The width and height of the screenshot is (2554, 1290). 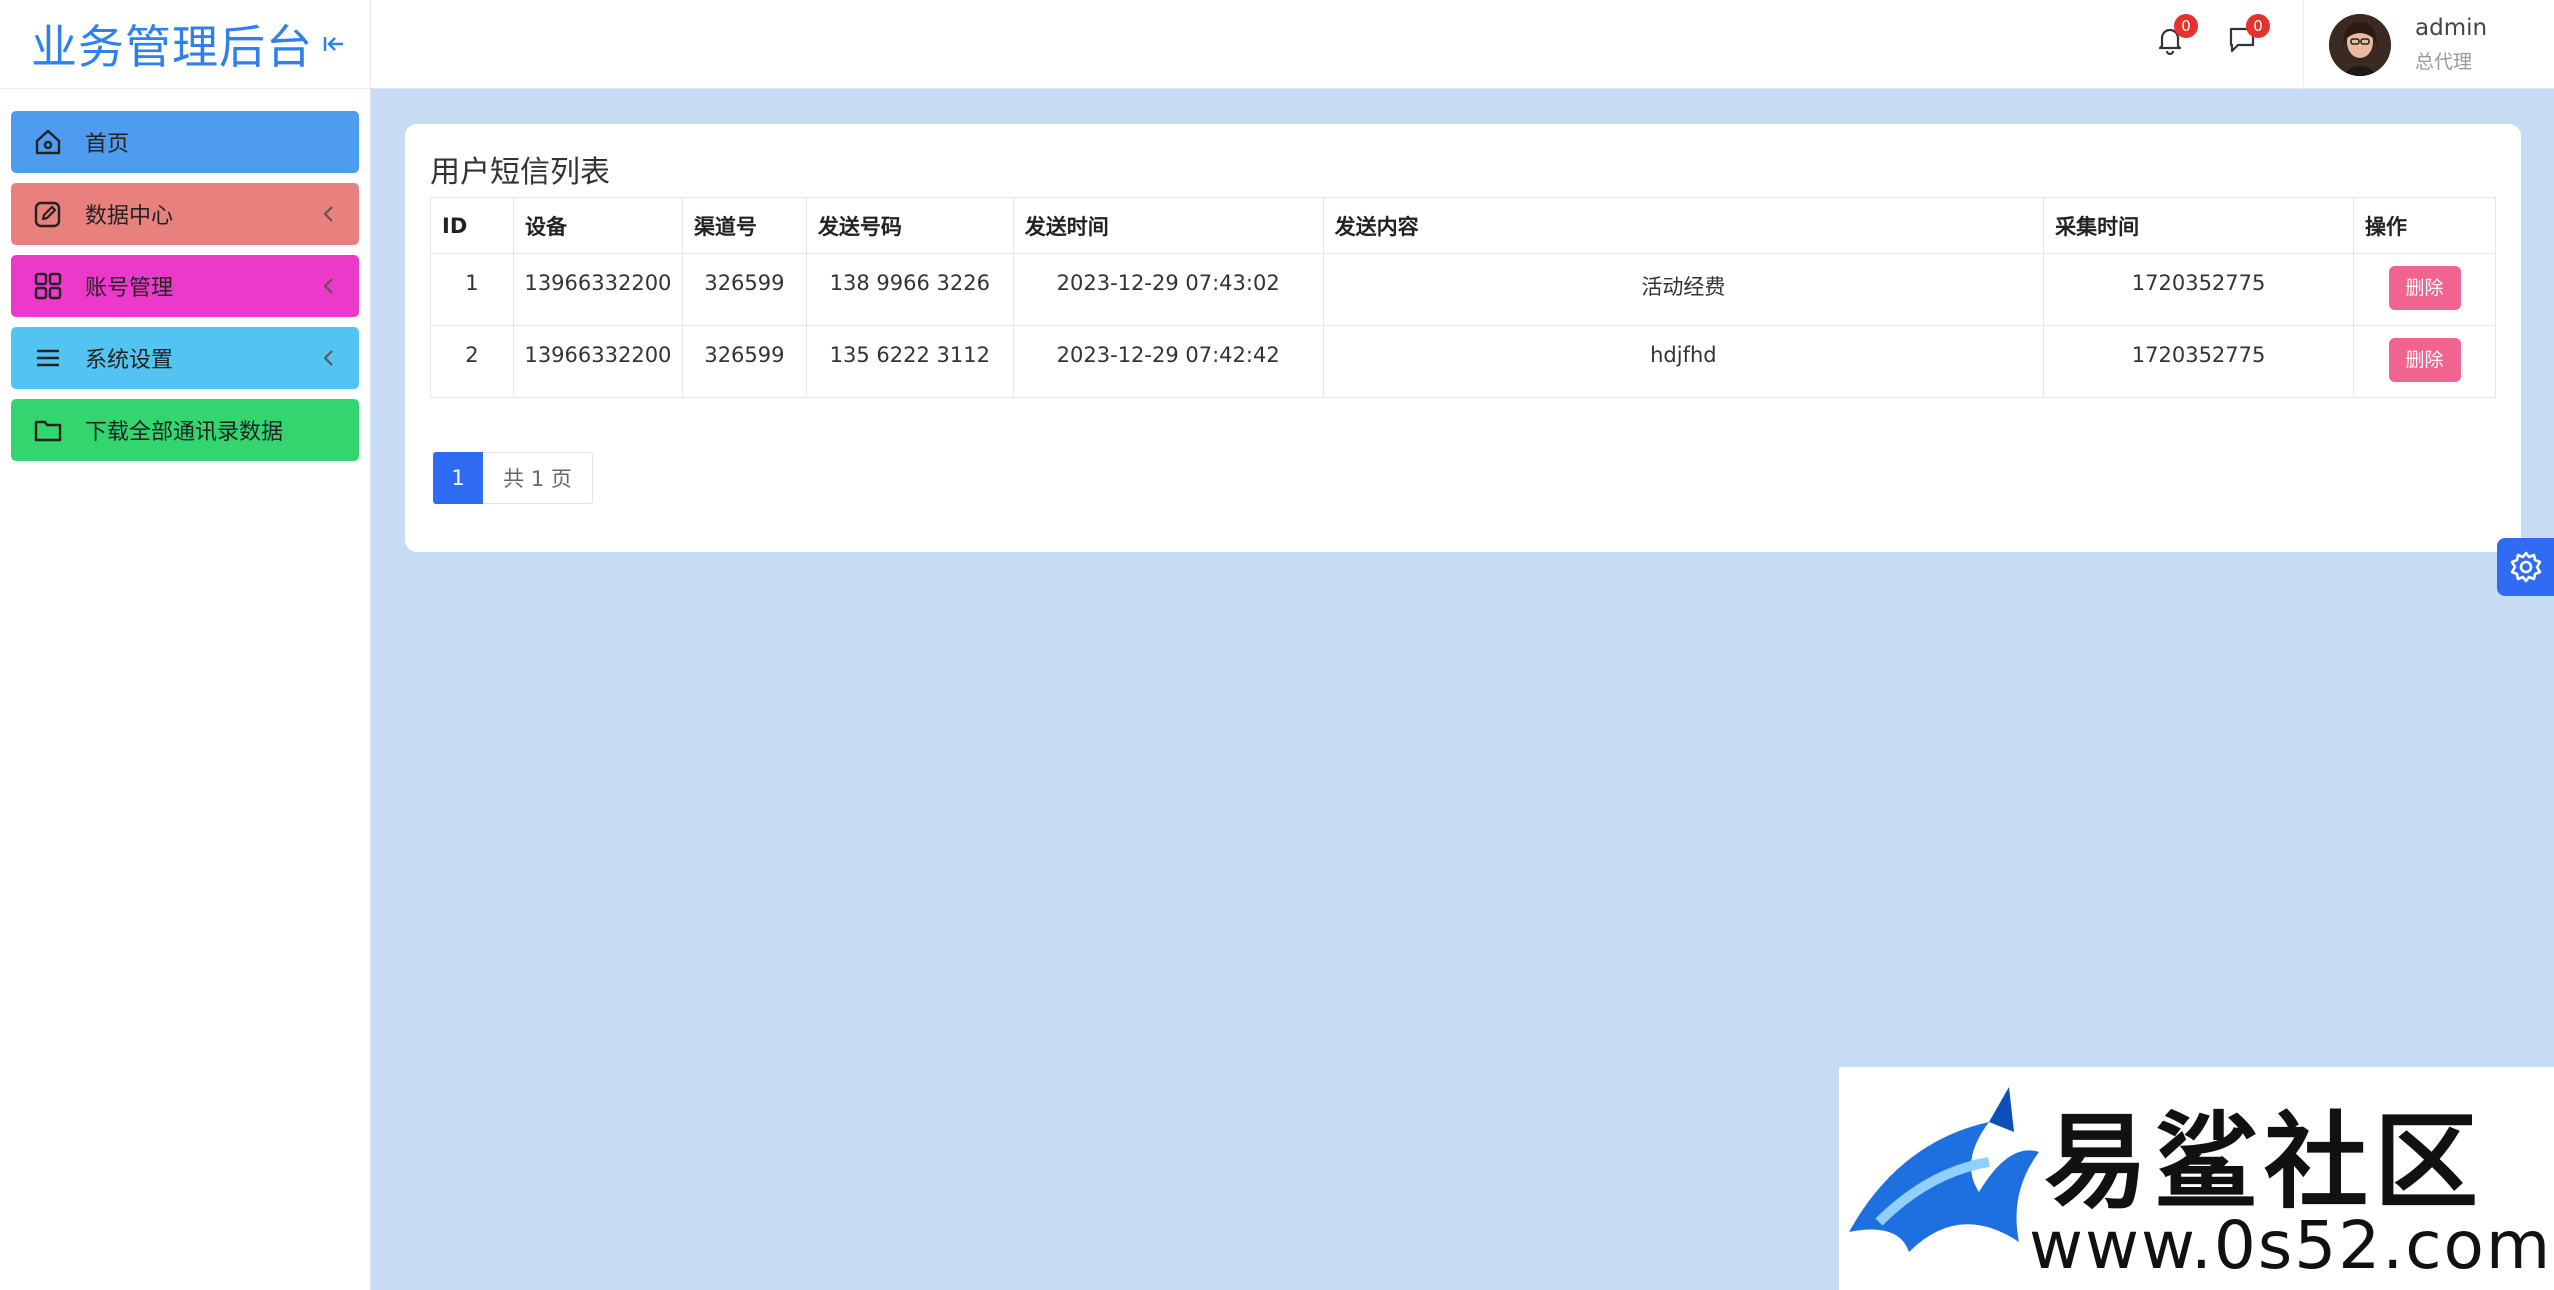 I want to click on cell-content: 活动经费, so click(x=1683, y=289).